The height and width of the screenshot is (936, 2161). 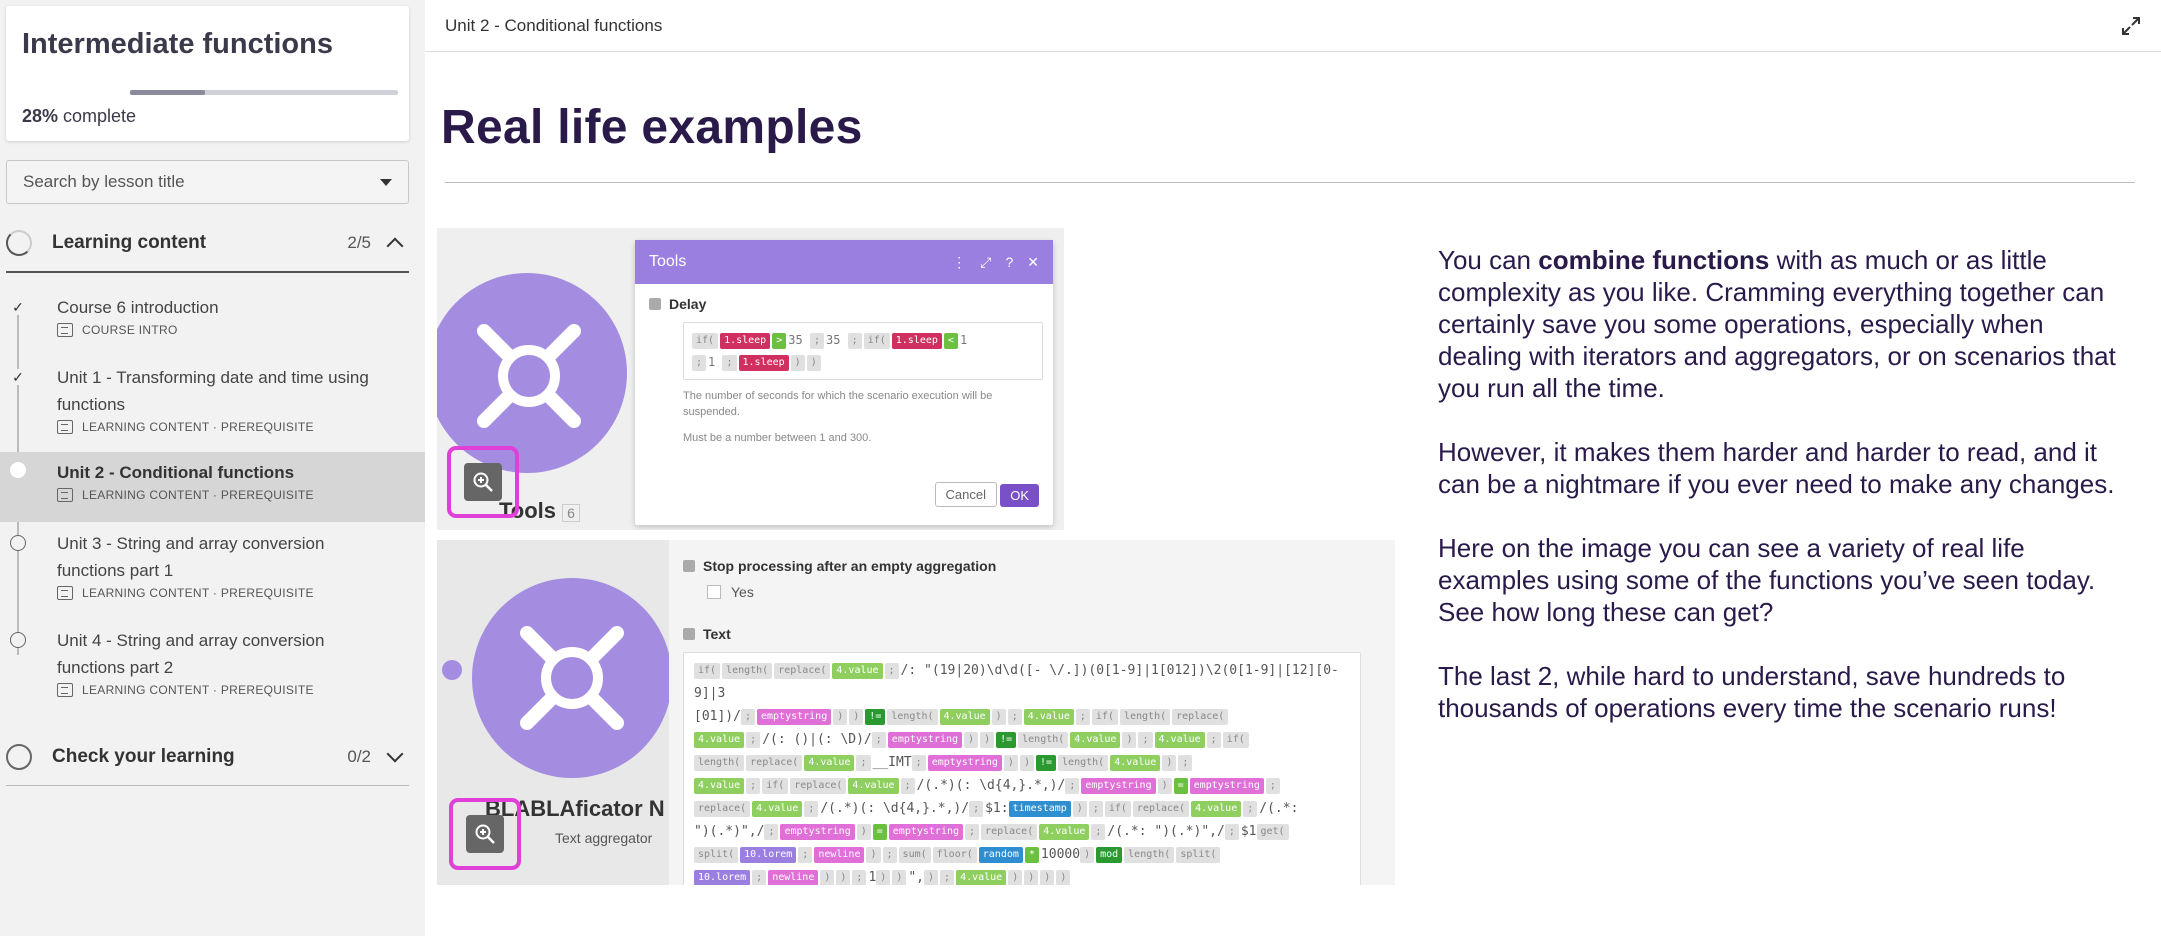 I want to click on help-icon: ?, so click(x=1009, y=261).